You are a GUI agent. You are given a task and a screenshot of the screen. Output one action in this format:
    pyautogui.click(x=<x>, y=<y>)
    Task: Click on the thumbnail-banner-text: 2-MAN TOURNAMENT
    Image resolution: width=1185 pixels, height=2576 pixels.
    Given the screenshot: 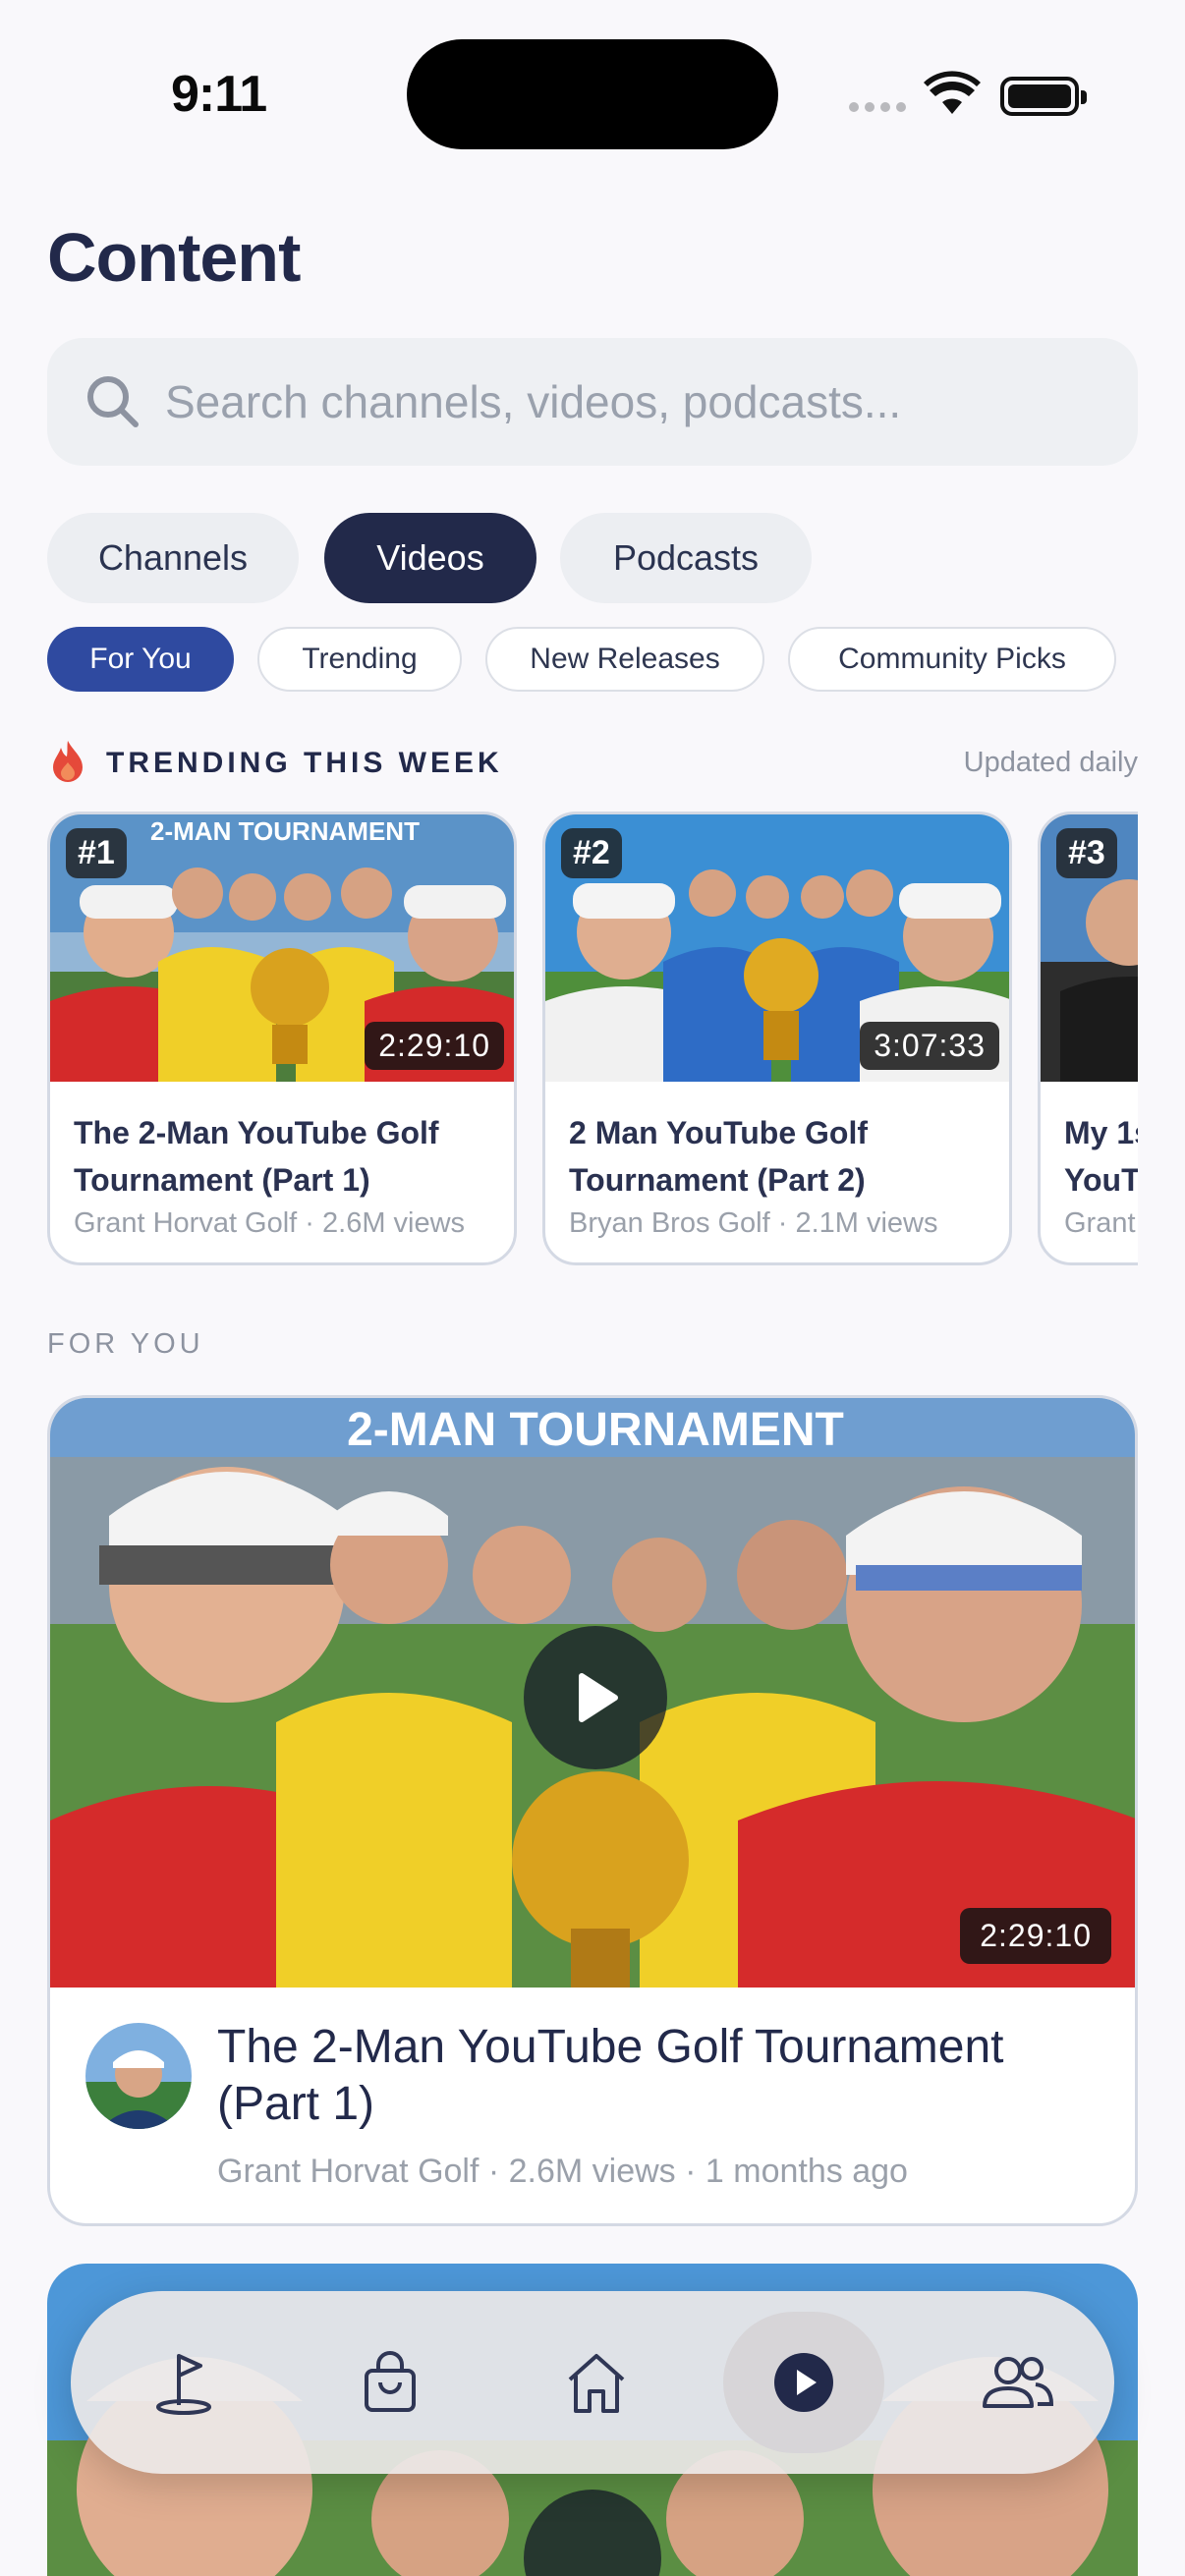 What is the action you would take?
    pyautogui.click(x=596, y=1430)
    